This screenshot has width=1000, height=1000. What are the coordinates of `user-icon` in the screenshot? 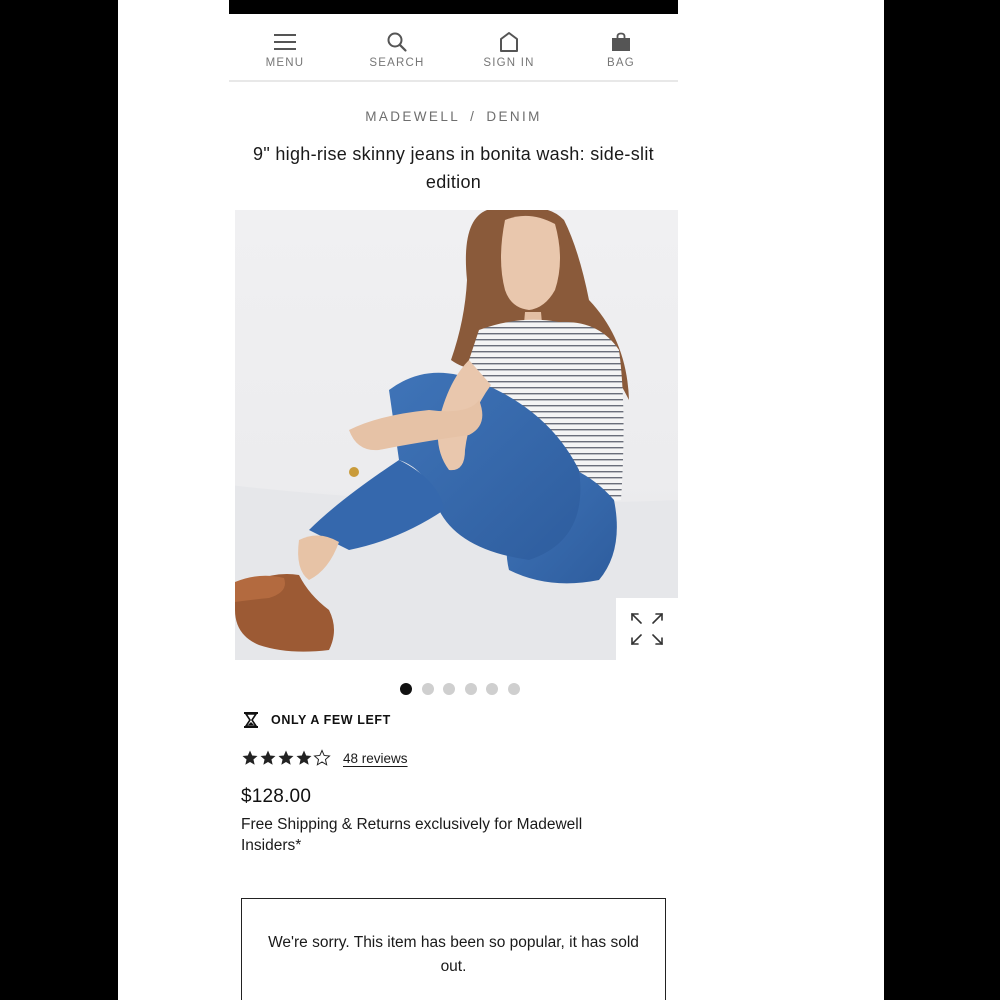 It's located at (509, 42).